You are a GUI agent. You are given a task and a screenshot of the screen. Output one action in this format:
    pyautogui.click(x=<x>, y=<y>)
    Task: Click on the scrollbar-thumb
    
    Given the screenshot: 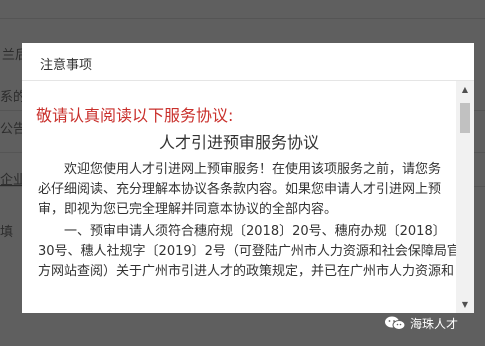 What is the action you would take?
    pyautogui.click(x=465, y=118)
    